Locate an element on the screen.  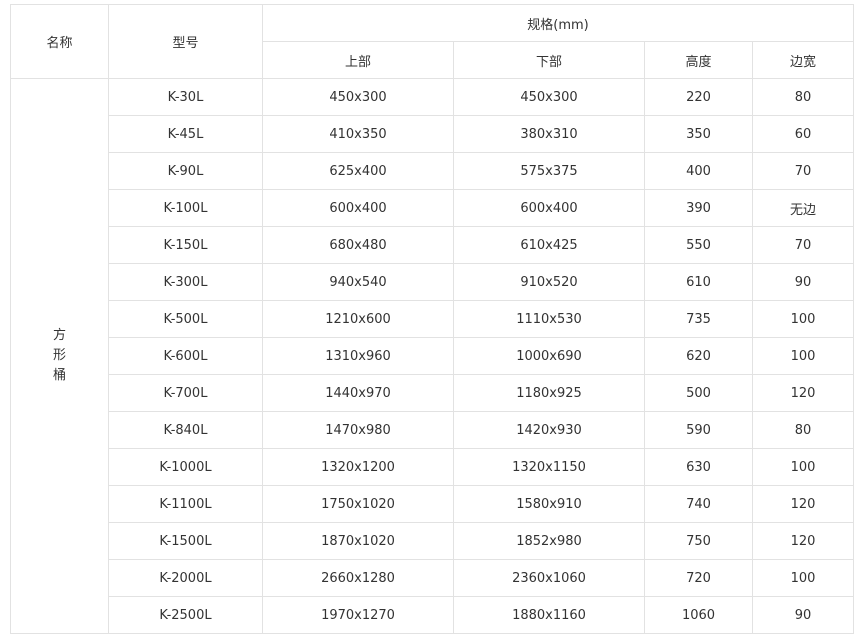
header-spec: 规格(mm) is located at coordinates (558, 23).